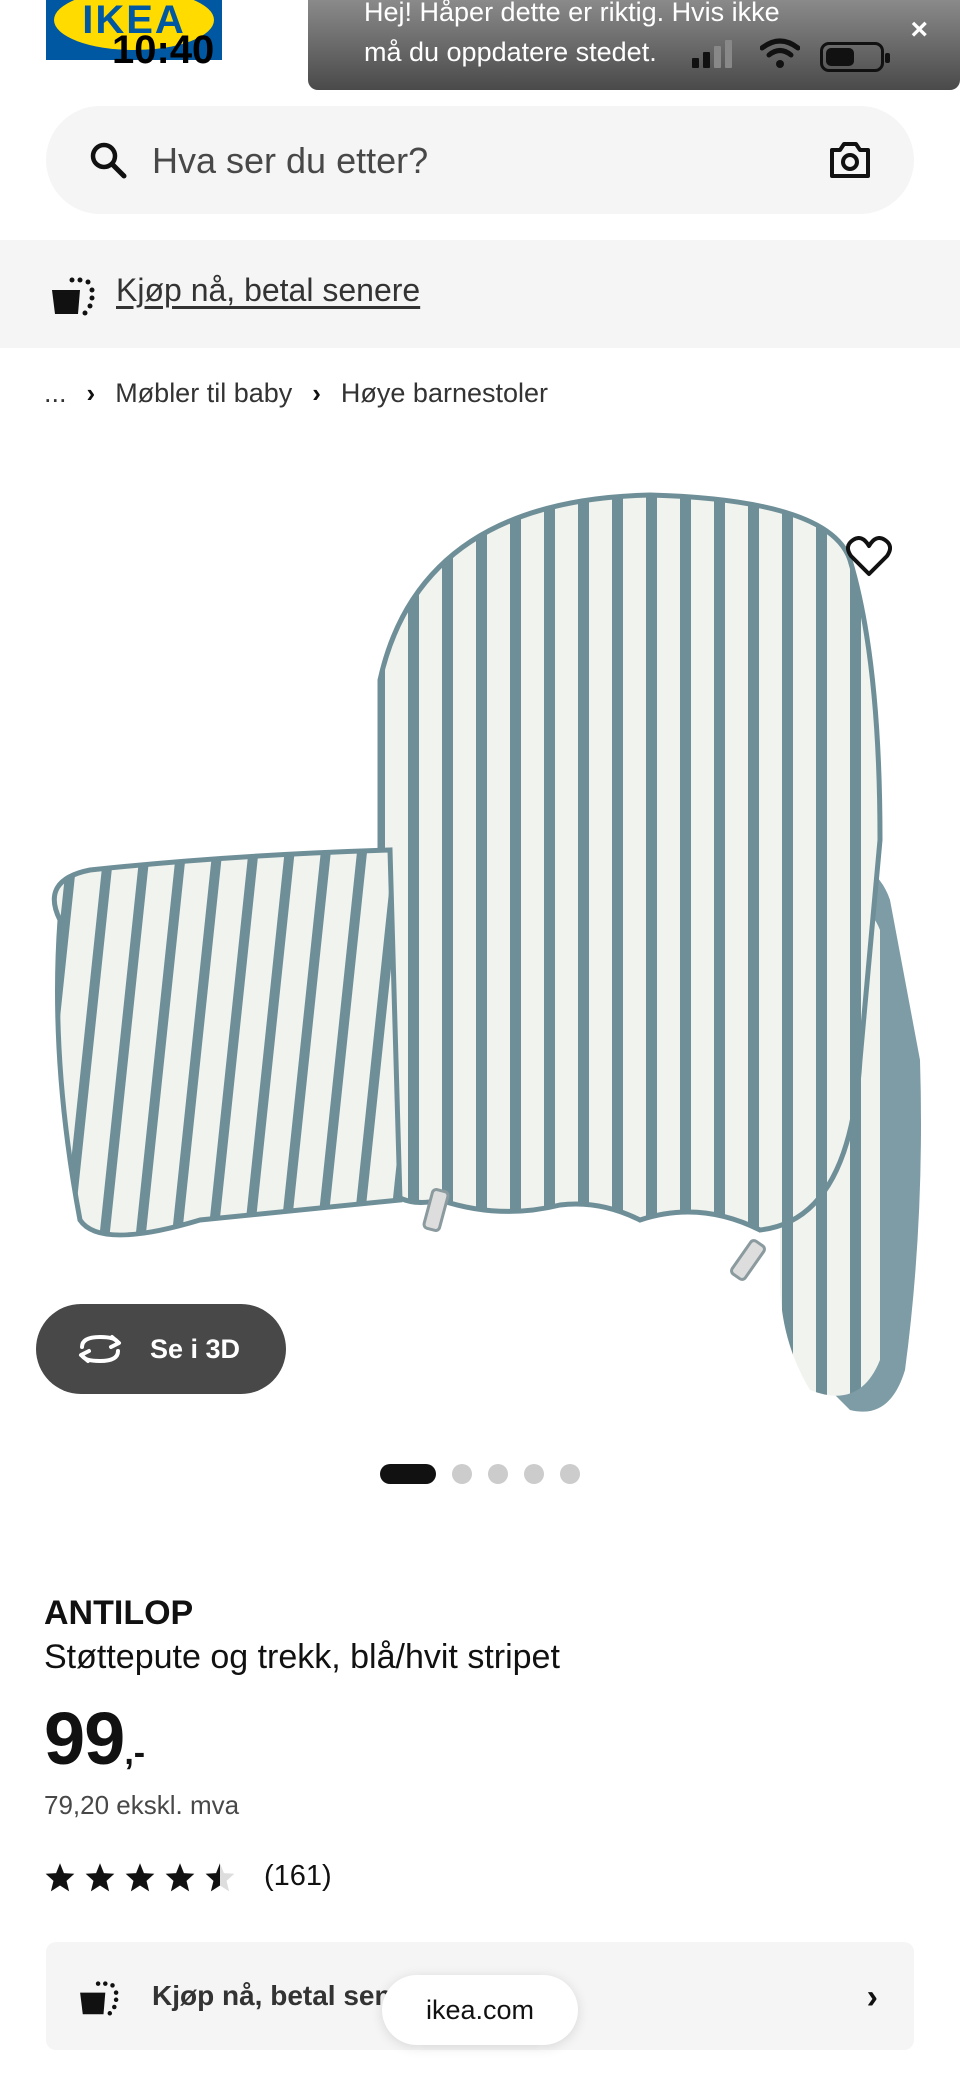  I want to click on toast-text-line2: må du oppdatere stedet., so click(510, 52).